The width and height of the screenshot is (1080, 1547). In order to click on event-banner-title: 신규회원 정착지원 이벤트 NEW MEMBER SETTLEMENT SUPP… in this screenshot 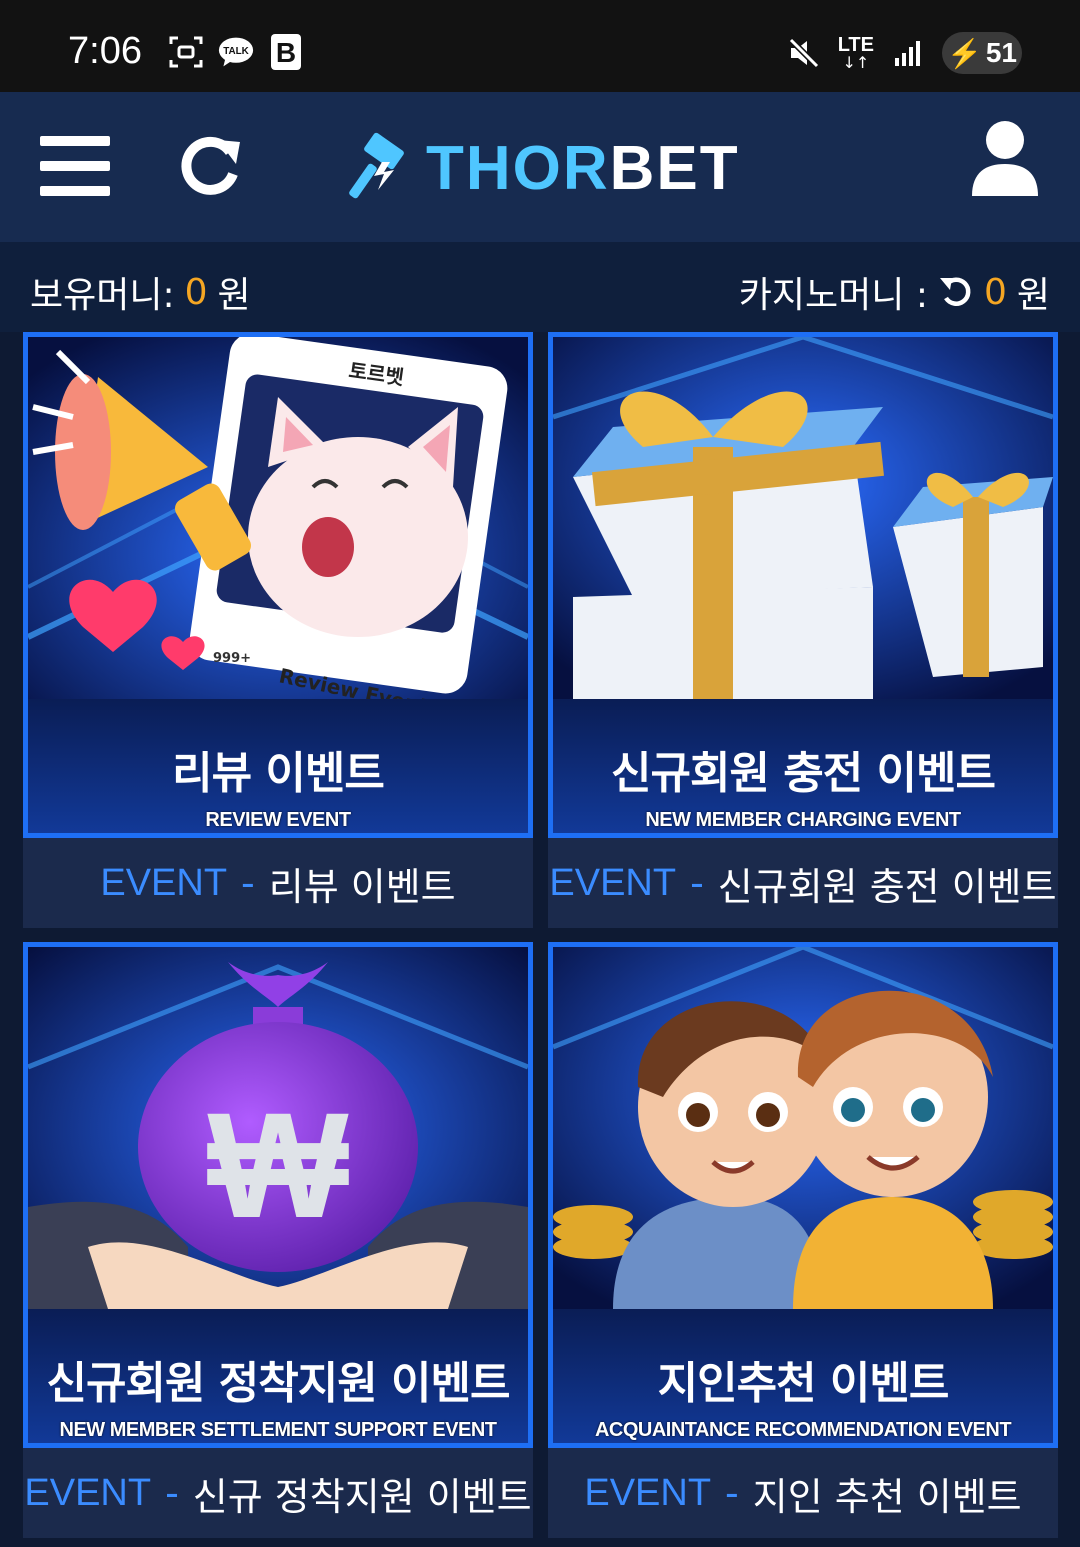, I will do `click(278, 1376)`.